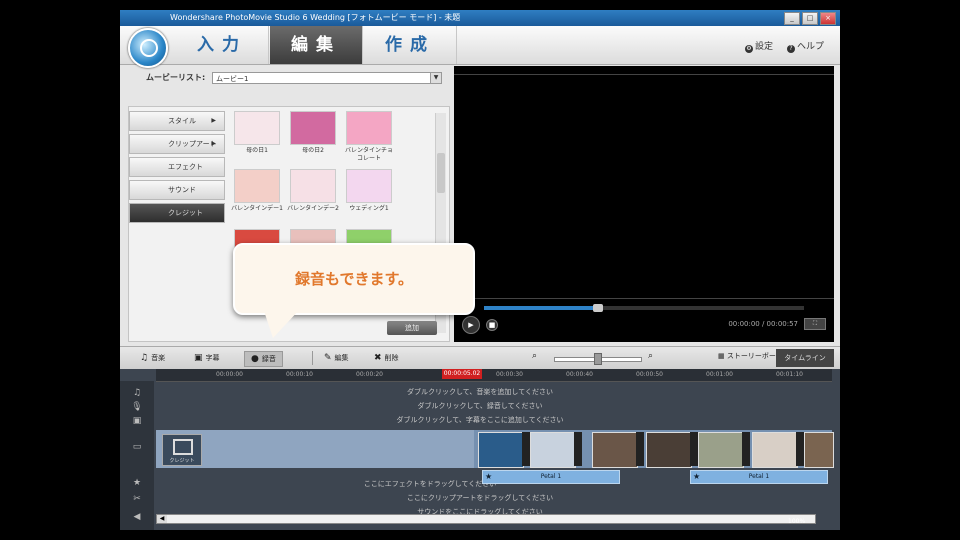 Image resolution: width=960 pixels, height=540 pixels. Describe the element at coordinates (378, 358) in the screenshot. I see `trash-icon: ✖` at that location.